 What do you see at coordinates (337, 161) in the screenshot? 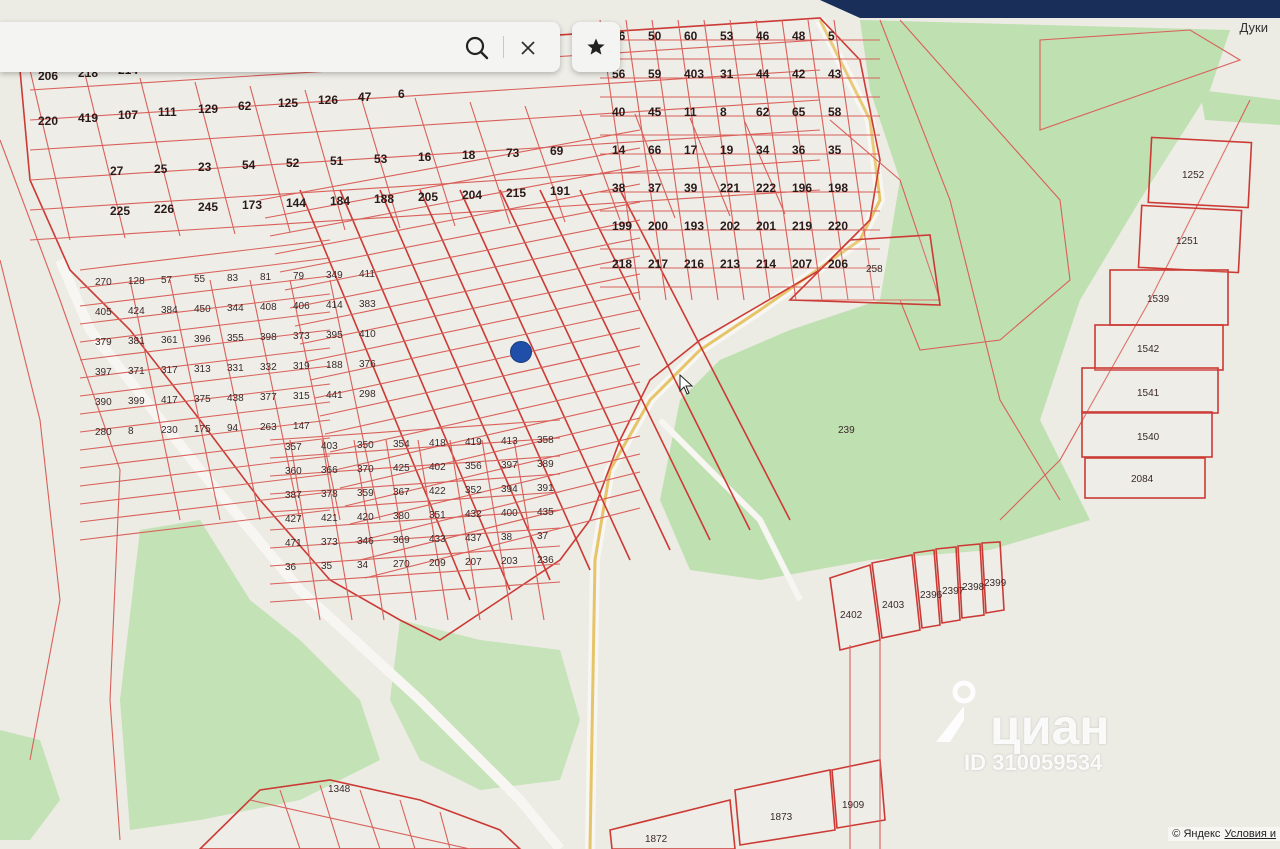
I see `parcel-number: 51` at bounding box center [337, 161].